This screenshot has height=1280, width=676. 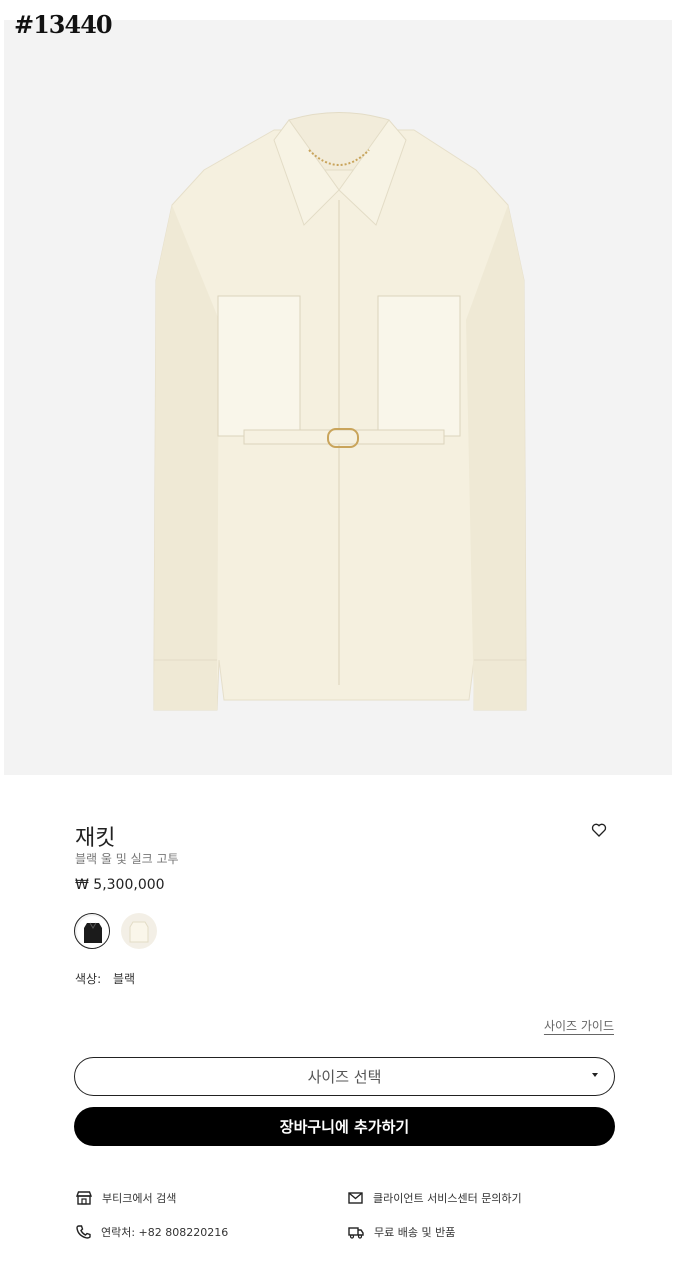 What do you see at coordinates (579, 1025) in the screenshot?
I see `size-guide-link: 사이즈 가이드` at bounding box center [579, 1025].